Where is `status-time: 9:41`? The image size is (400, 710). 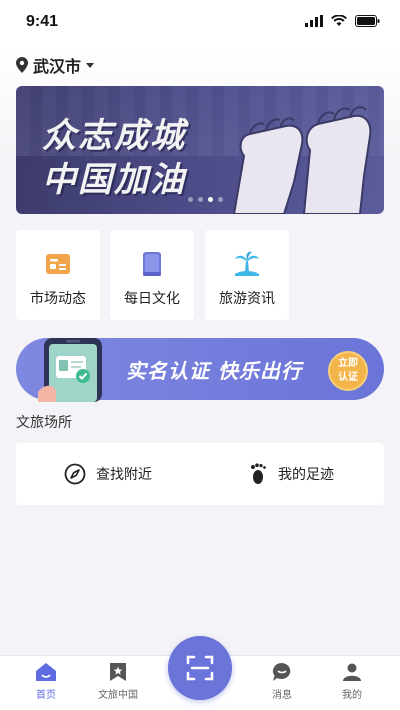 status-time: 9:41 is located at coordinates (42, 21).